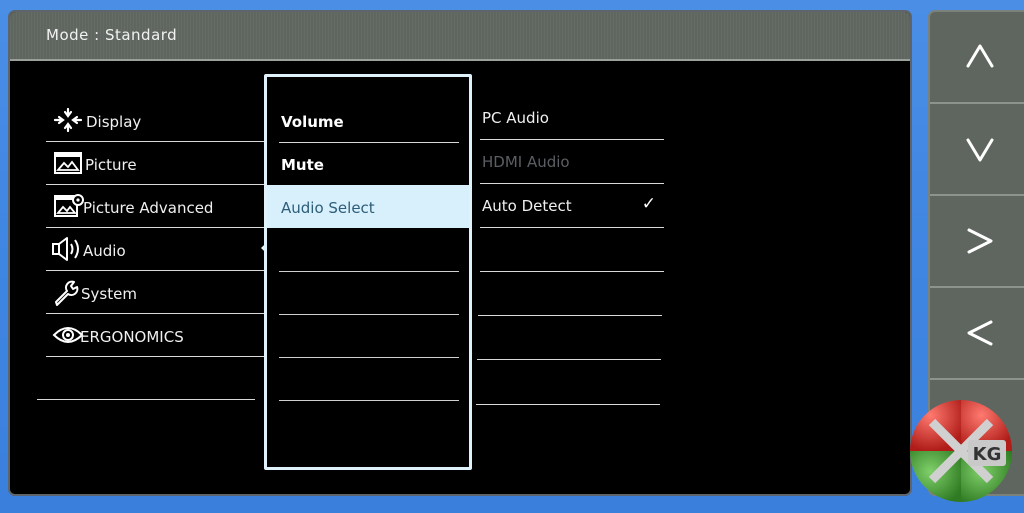 This screenshot has width=1024, height=513. I want to click on option-hdmi-audio: HDMI Audio, so click(572, 162).